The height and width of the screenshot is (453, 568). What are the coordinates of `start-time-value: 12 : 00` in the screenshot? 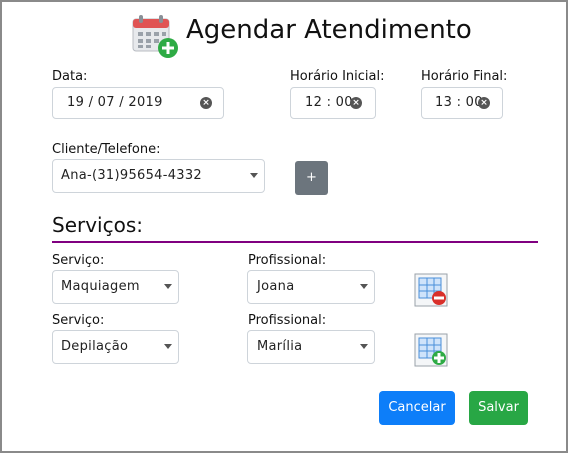 It's located at (329, 102).